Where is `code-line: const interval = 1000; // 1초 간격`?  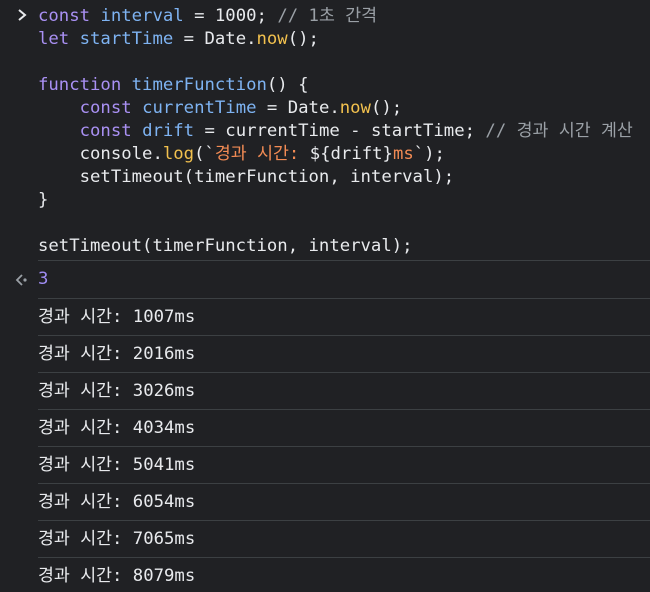
code-line: const interval = 1000; // 1초 간격 is located at coordinates (344, 16).